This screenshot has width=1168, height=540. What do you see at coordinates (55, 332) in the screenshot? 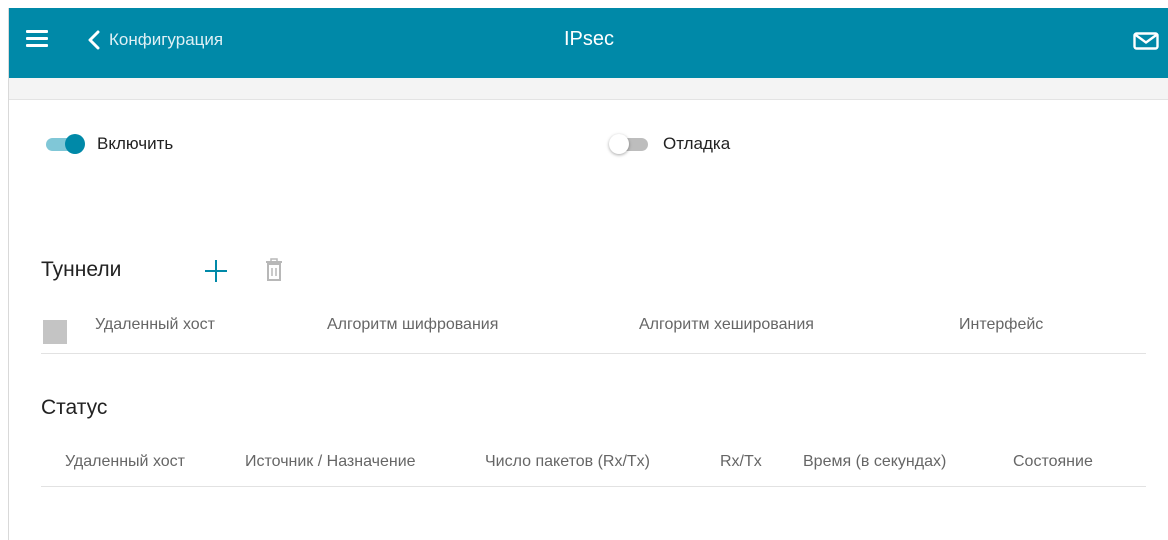
I see `select-all-checkbox` at bounding box center [55, 332].